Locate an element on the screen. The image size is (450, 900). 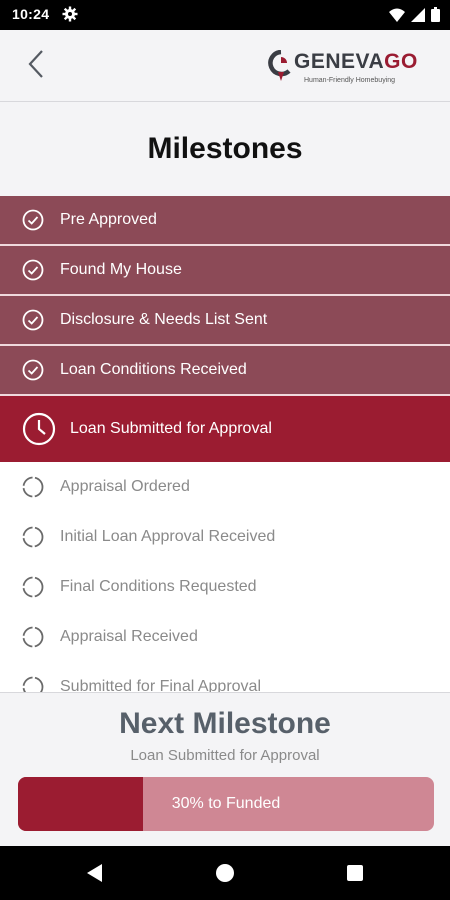
milestone-label: Submitted for Final Approval is located at coordinates (160, 685).